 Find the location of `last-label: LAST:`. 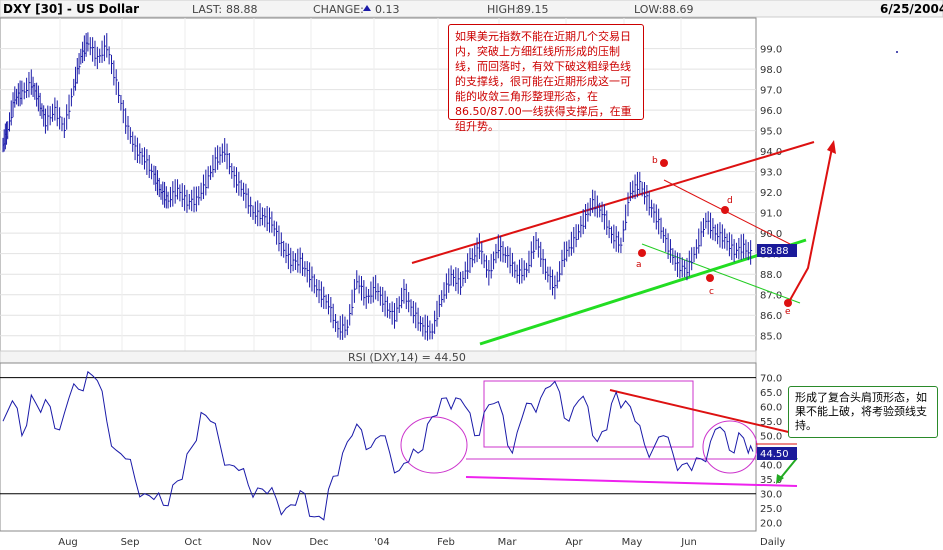

last-label: LAST: is located at coordinates (207, 9).